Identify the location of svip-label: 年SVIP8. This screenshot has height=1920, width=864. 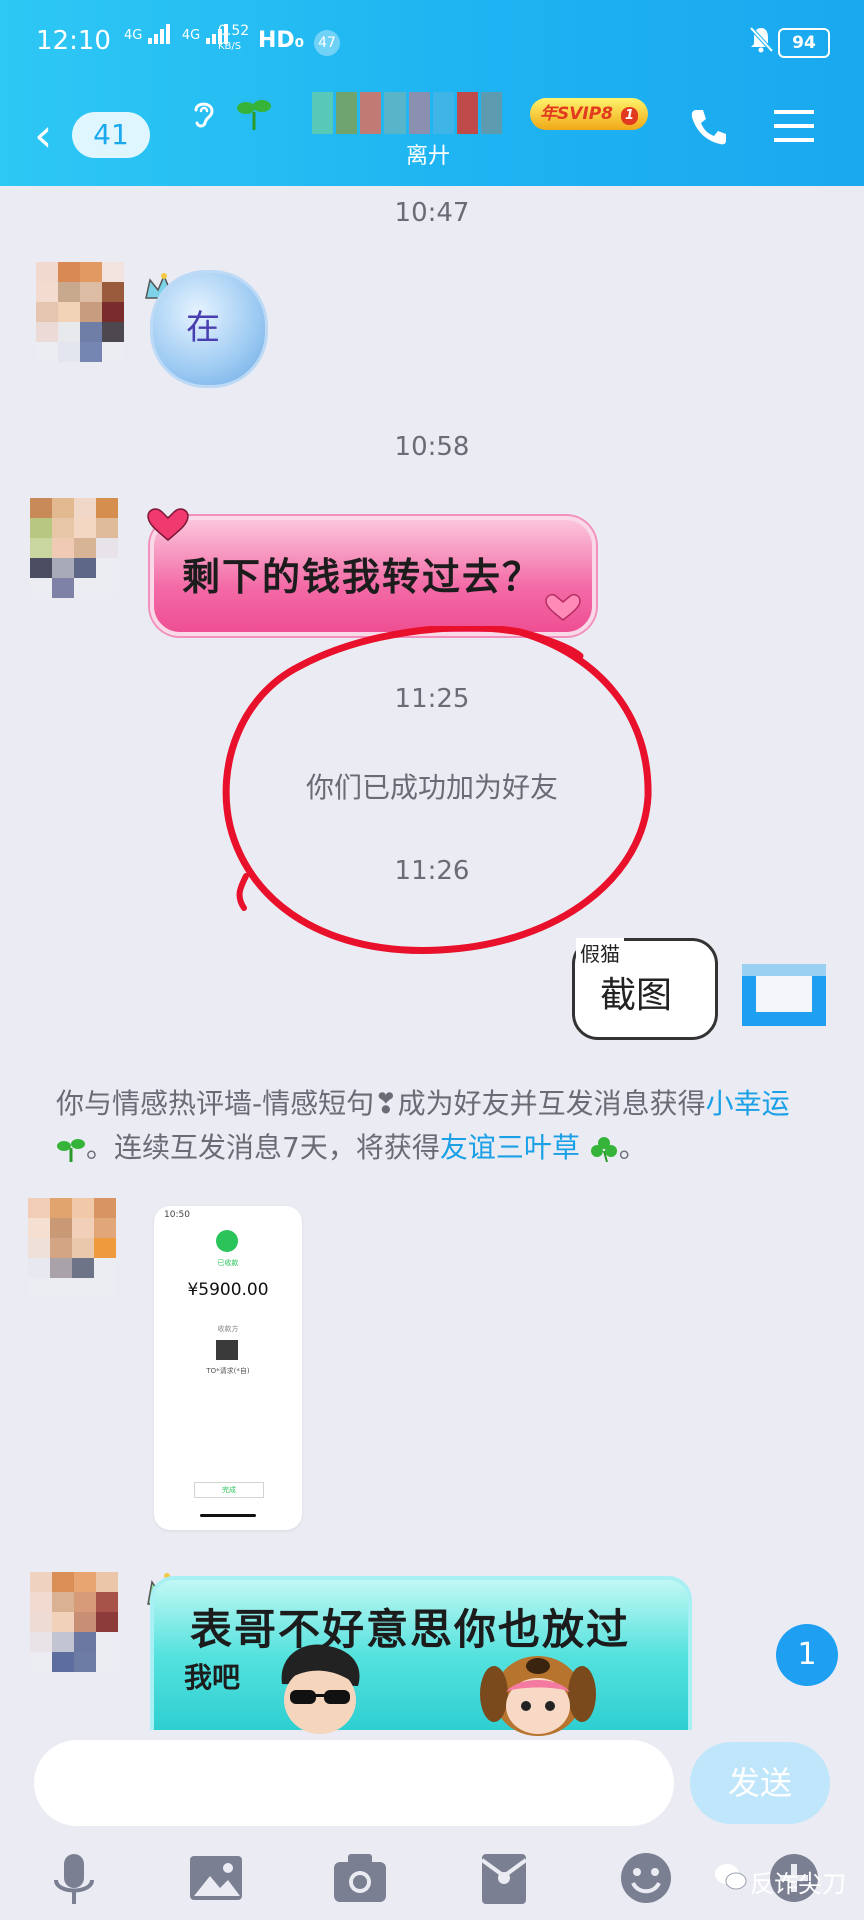
(577, 114).